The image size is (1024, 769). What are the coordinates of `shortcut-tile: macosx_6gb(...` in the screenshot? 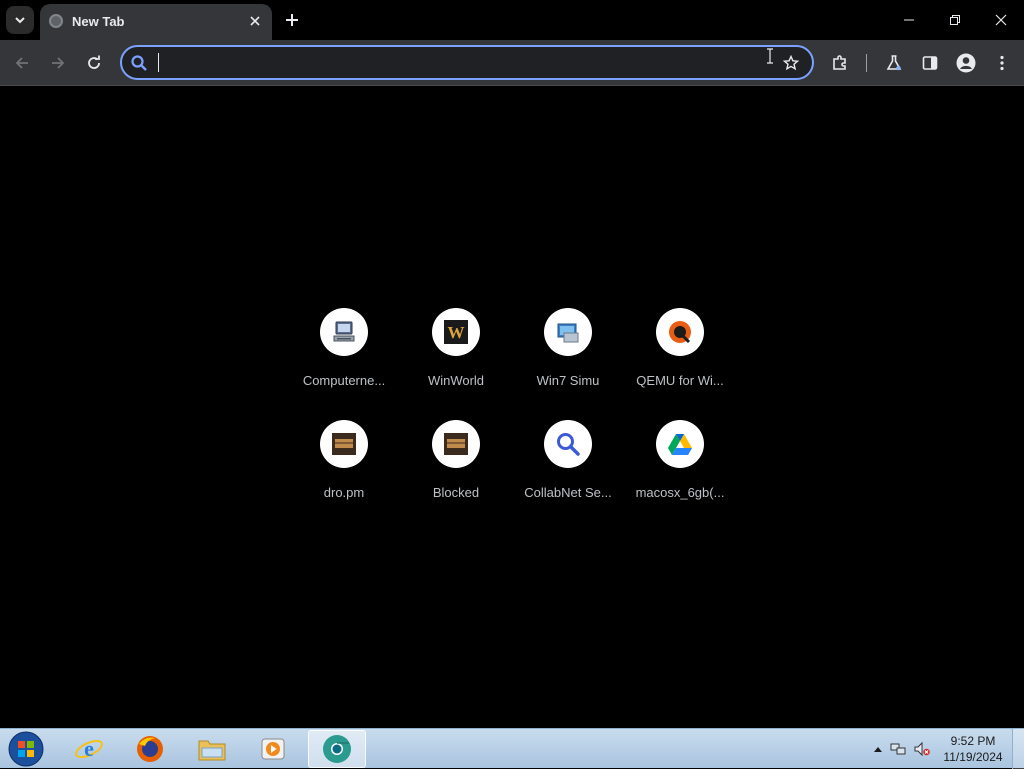 It's located at (680, 464).